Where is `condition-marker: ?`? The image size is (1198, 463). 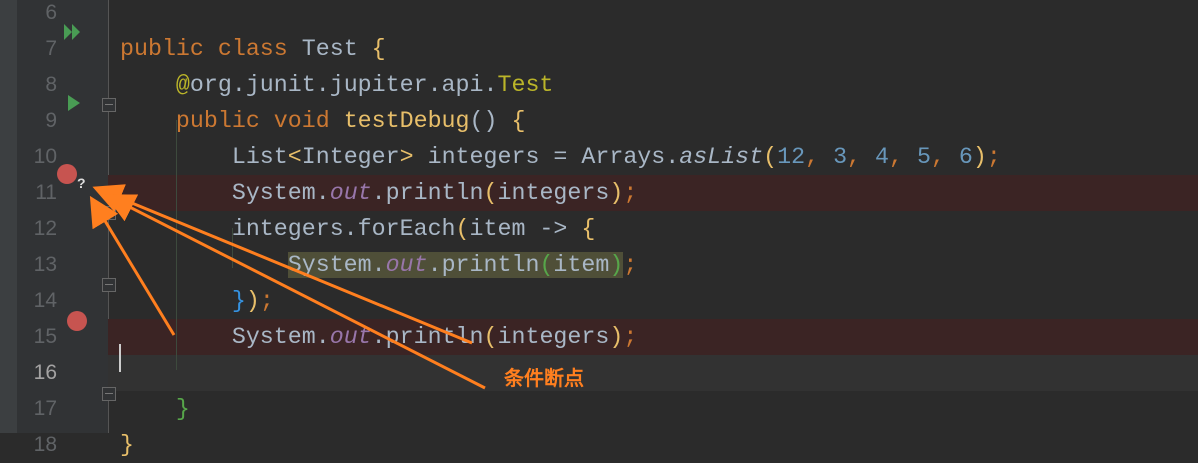
condition-marker: ? is located at coordinates (81, 183).